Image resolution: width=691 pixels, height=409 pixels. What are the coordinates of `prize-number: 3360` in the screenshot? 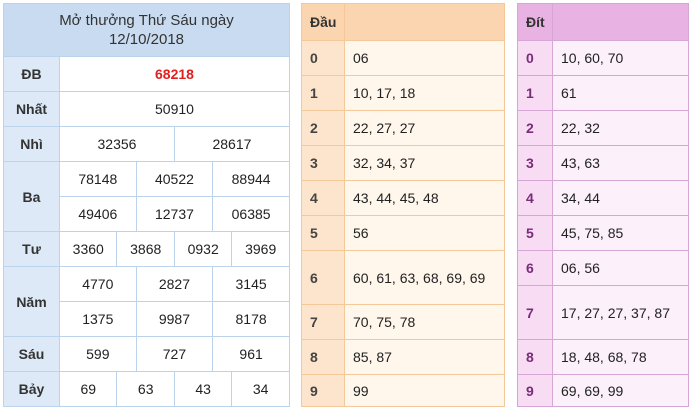 It's located at (88, 249).